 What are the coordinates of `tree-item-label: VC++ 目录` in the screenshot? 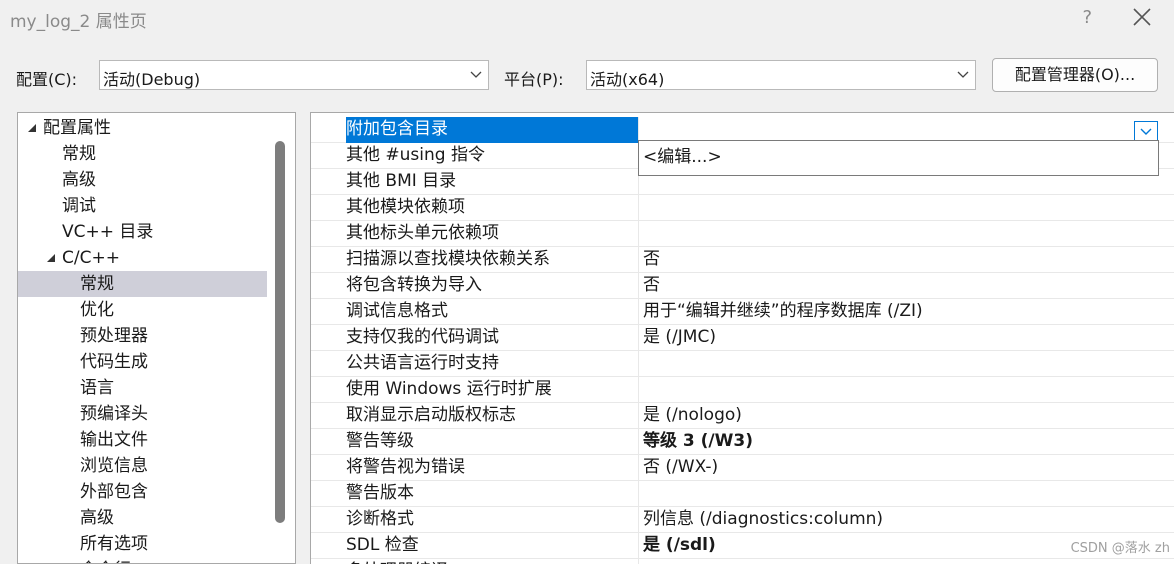 It's located at (108, 232).